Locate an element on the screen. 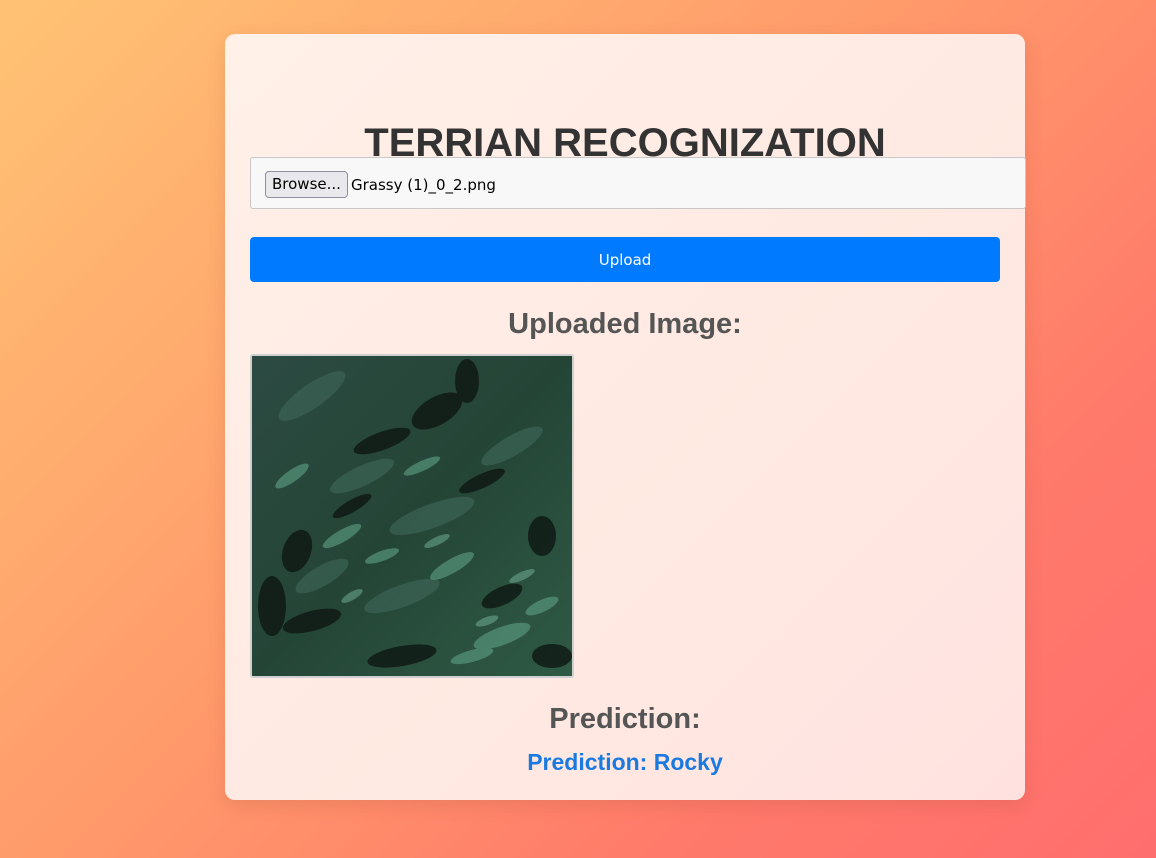 The width and height of the screenshot is (1156, 858). prediction-result: Prediction: Rocky is located at coordinates (625, 762).